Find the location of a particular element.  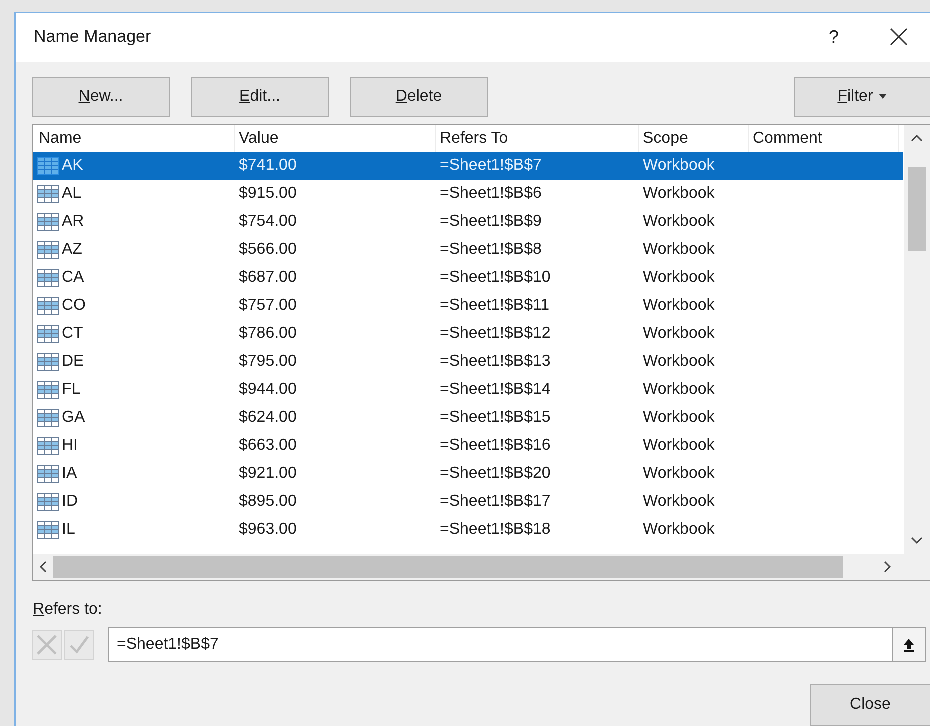

collapse-button is located at coordinates (909, 644).